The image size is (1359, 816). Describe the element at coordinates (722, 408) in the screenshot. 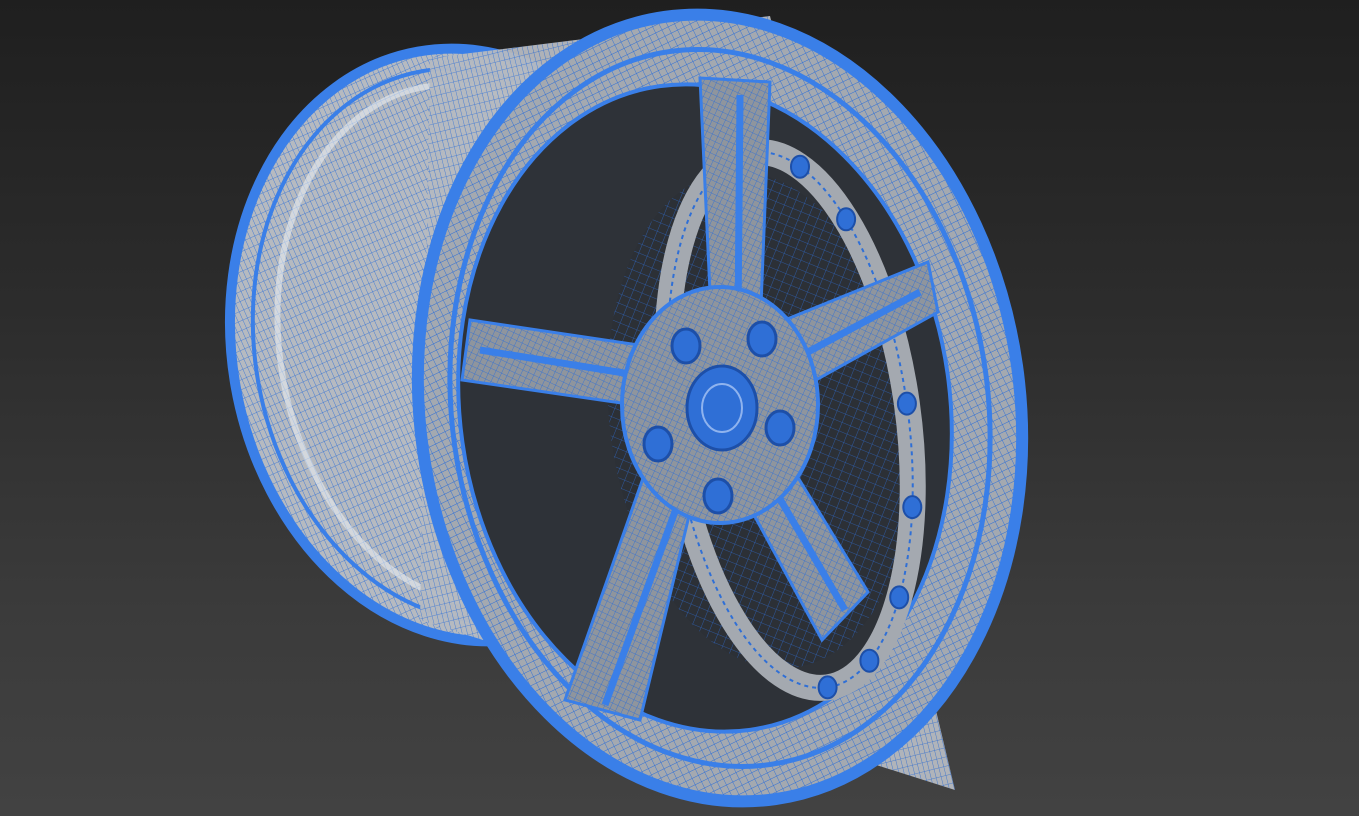

I see `center-cap` at that location.